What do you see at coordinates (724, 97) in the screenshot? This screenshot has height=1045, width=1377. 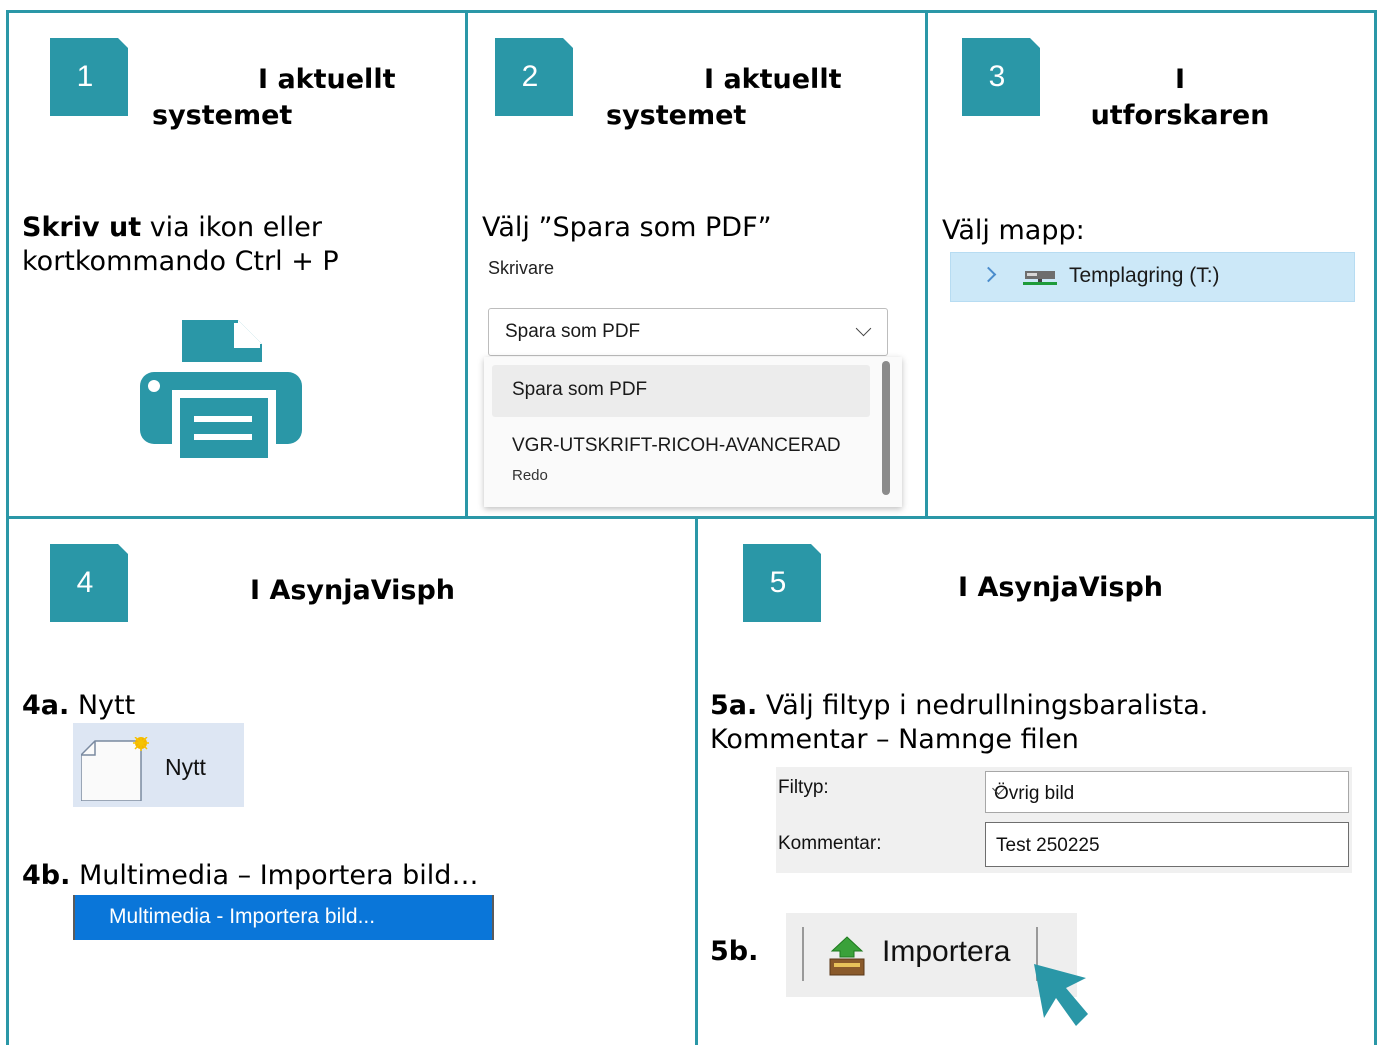 I see `step-2-heading: I aktuellt systemet` at bounding box center [724, 97].